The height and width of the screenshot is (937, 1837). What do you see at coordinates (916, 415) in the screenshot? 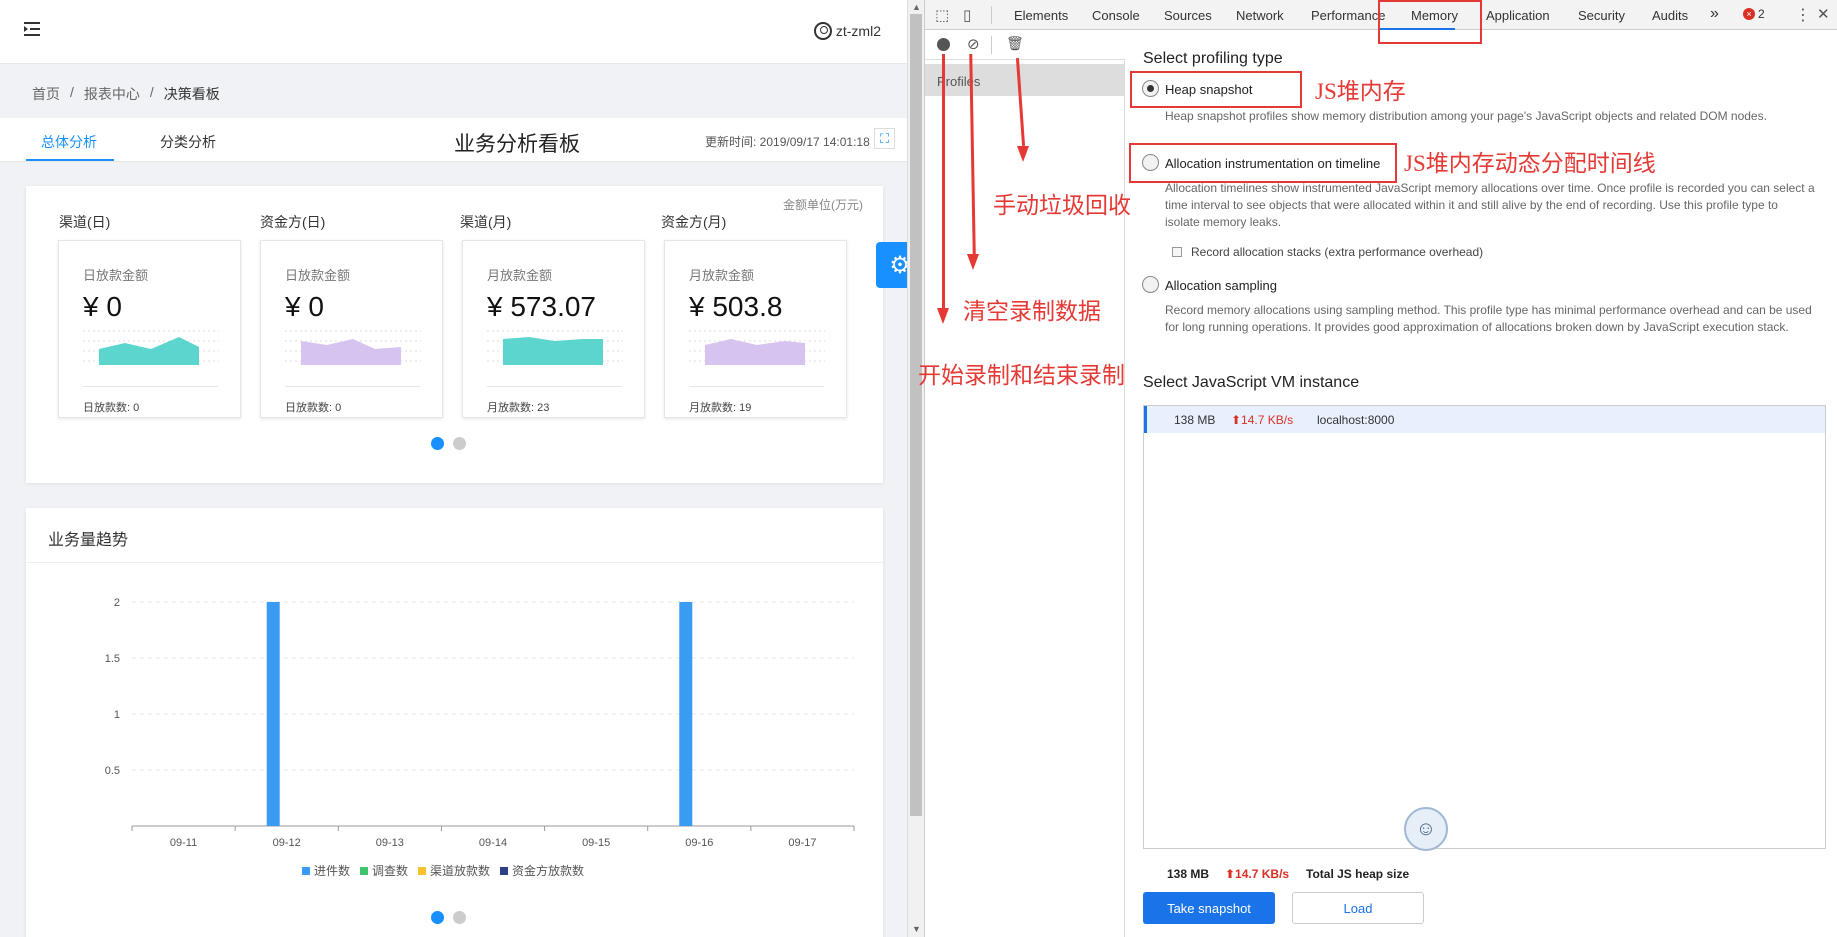
I see `scrollbar-thumb` at bounding box center [916, 415].